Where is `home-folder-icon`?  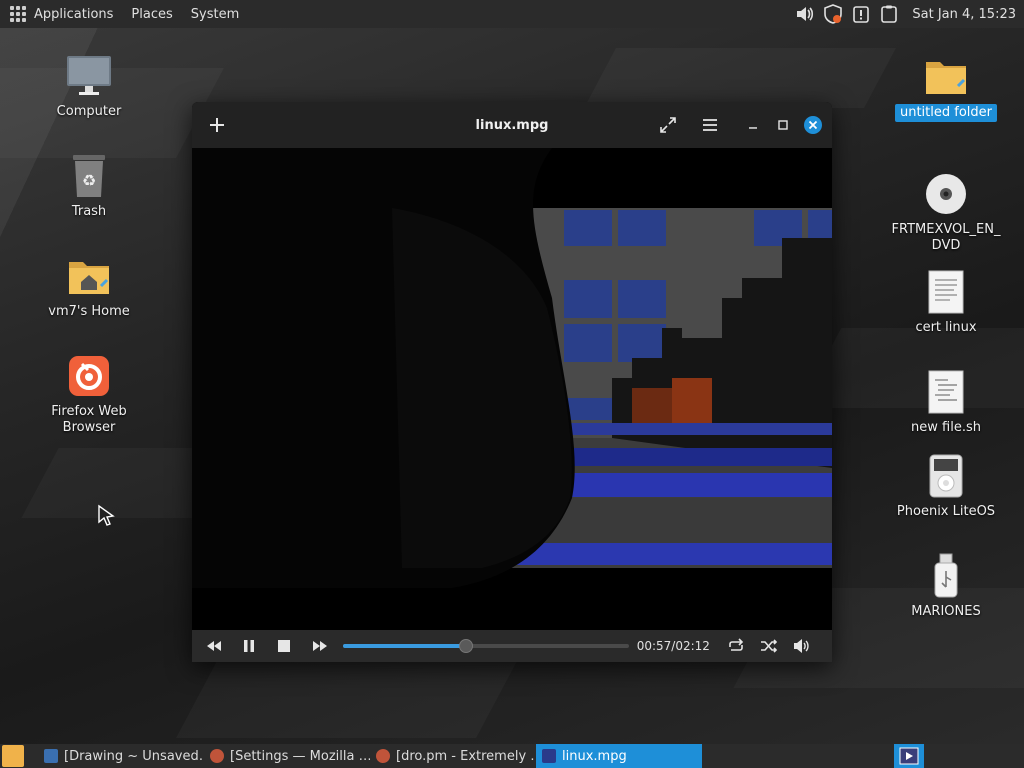
home-folder-icon is located at coordinates (89, 276).